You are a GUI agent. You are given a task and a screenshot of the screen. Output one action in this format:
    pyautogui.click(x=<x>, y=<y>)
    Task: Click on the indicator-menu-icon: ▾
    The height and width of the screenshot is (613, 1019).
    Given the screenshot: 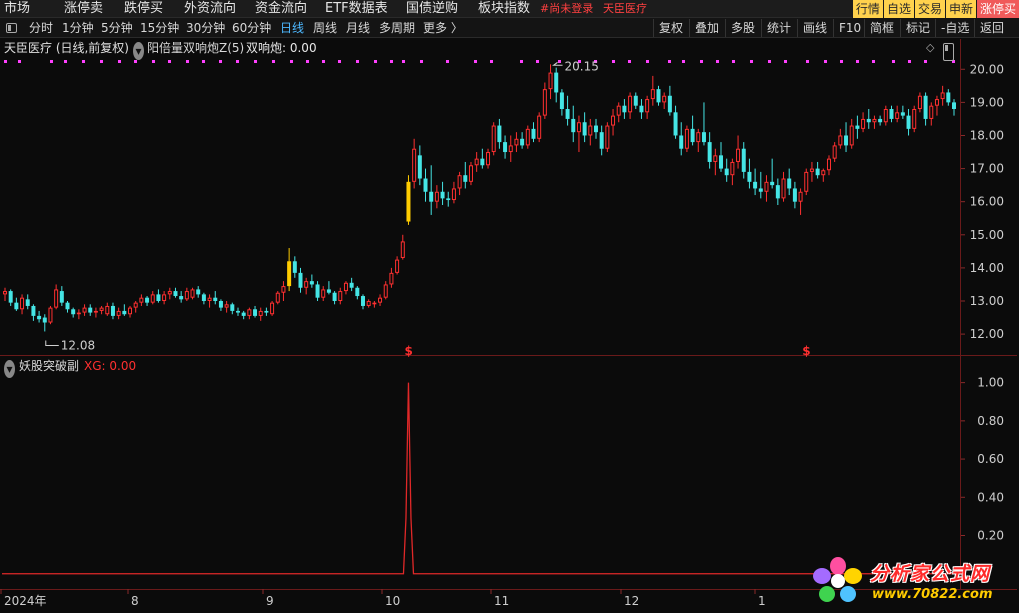 What is the action you would take?
    pyautogui.click(x=138, y=51)
    